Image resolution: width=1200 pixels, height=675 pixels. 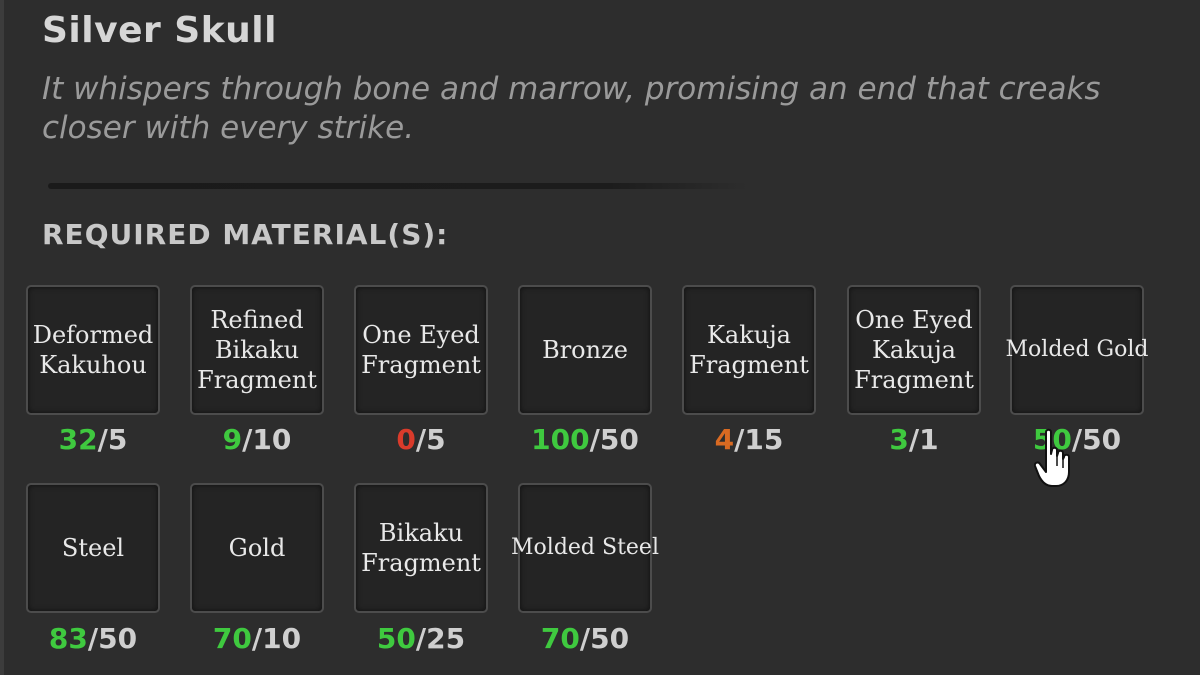 I want to click on have-count: 0, so click(x=406, y=439).